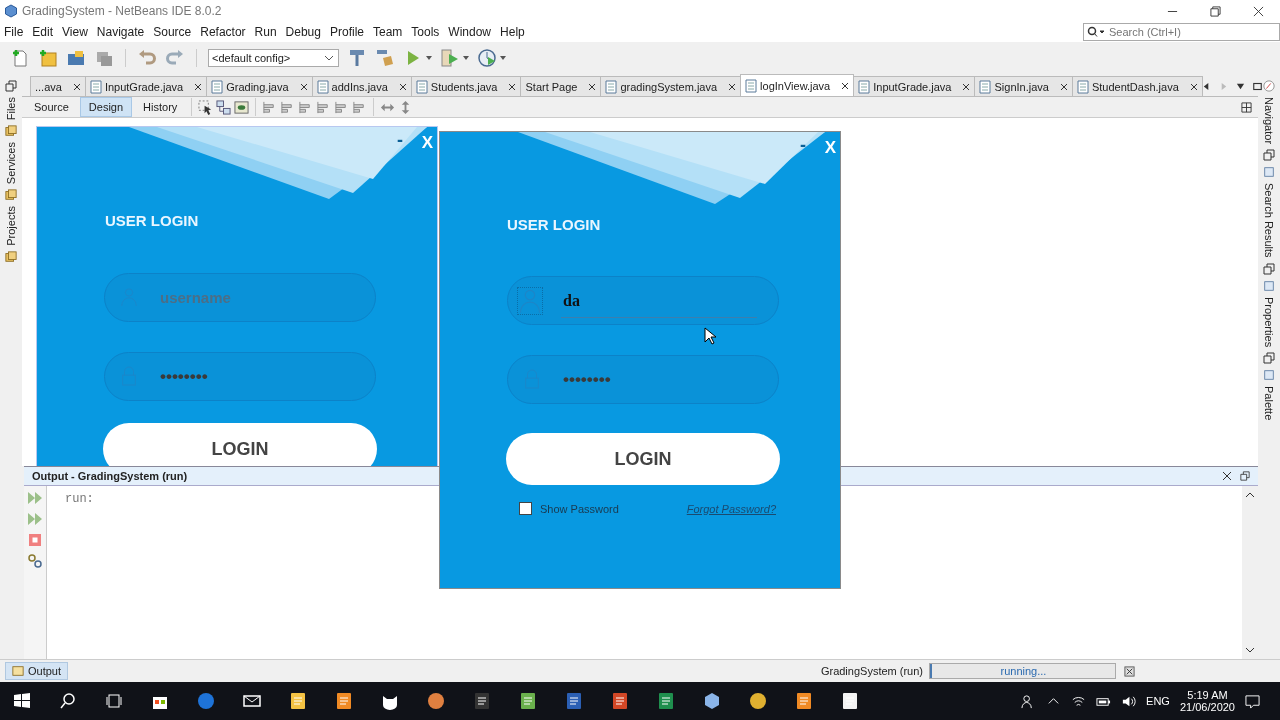 The width and height of the screenshot is (1280, 720). I want to click on editor-tab: SignIn.java, so click(1023, 86).